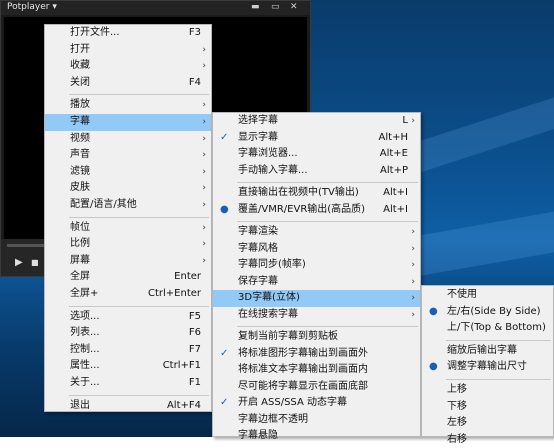 The width and height of the screenshot is (554, 448). What do you see at coordinates (496, 328) in the screenshot?
I see `menu-item-label: 上/下(Top & Bottom)` at bounding box center [496, 328].